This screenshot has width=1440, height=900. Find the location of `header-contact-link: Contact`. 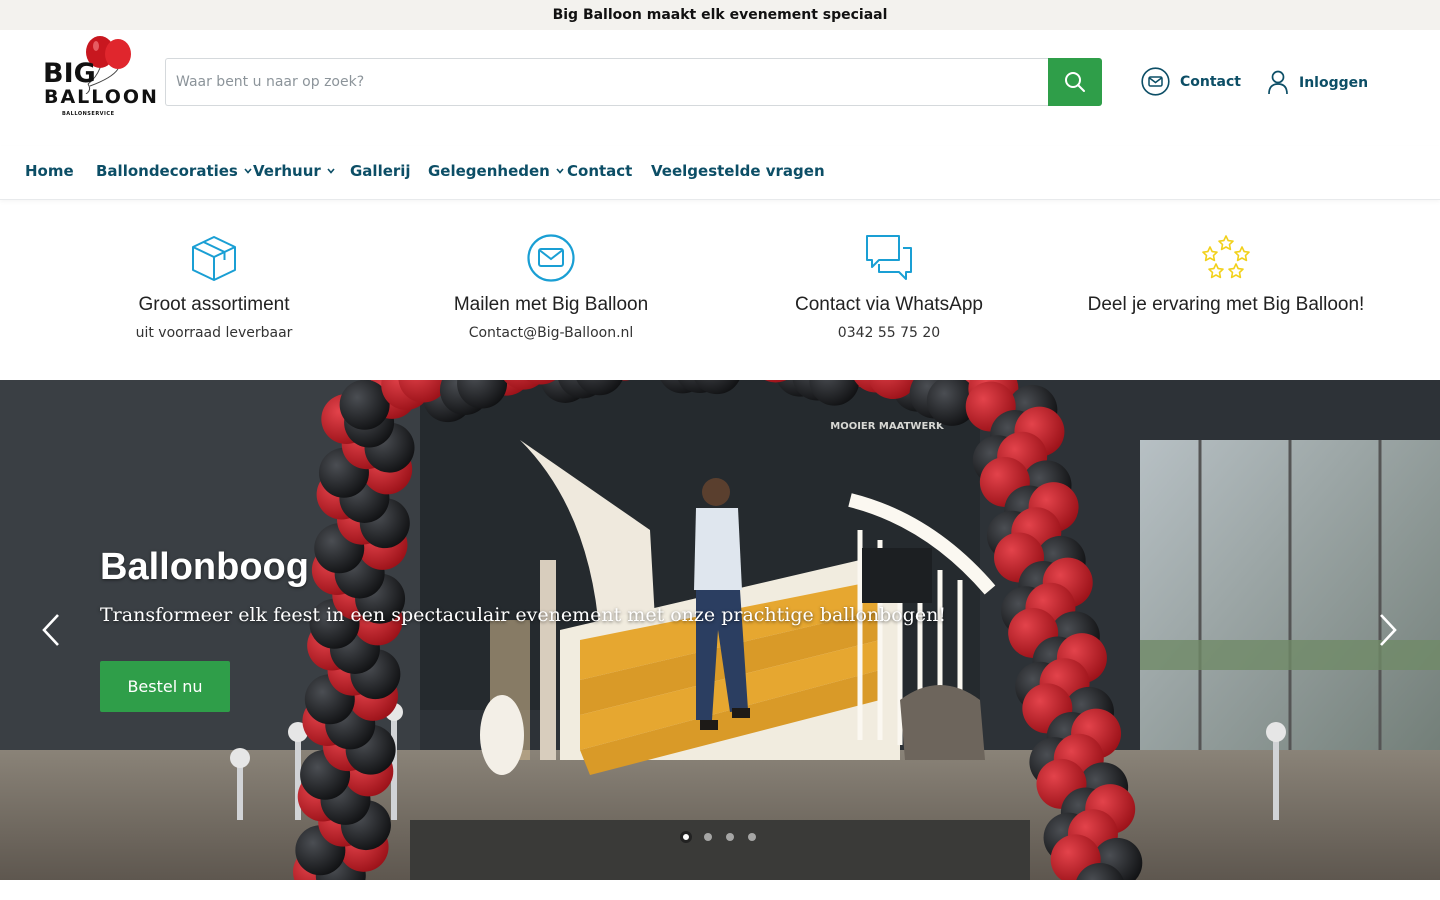

header-contact-link: Contact is located at coordinates (1191, 81).